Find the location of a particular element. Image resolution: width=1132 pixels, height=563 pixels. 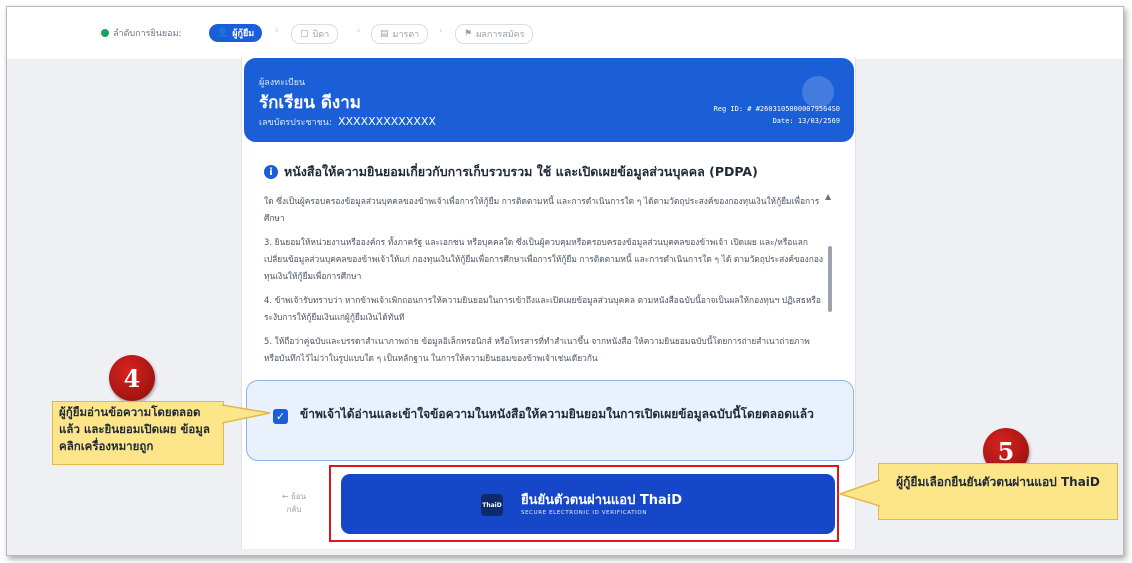

stepper-consent-order: ลำดับการยินยอม: is located at coordinates (141, 33).